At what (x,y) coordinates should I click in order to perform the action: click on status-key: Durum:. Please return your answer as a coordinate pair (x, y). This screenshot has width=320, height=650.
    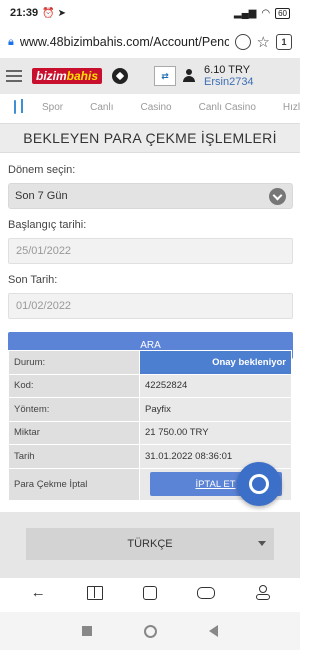
    Looking at the image, I should click on (74, 362).